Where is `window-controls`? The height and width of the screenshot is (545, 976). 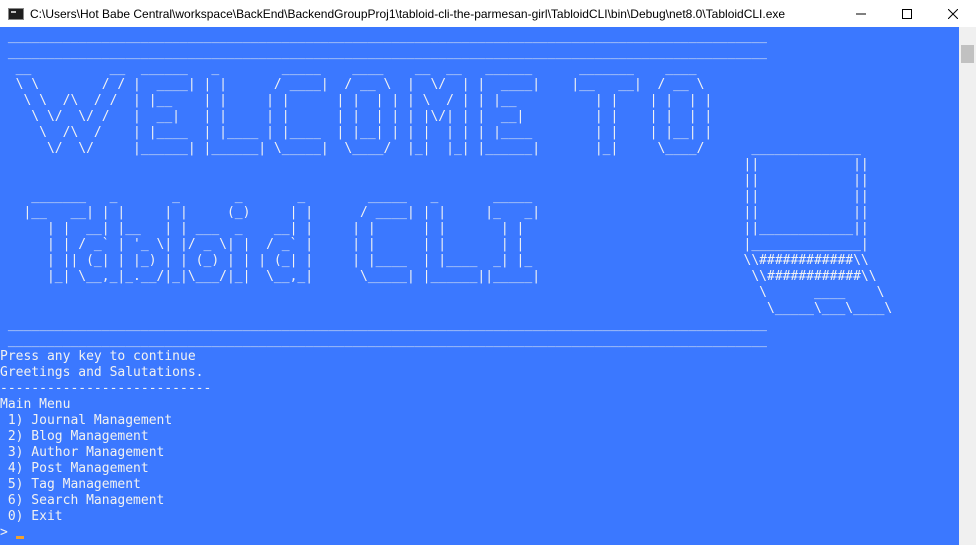 window-controls is located at coordinates (907, 13).